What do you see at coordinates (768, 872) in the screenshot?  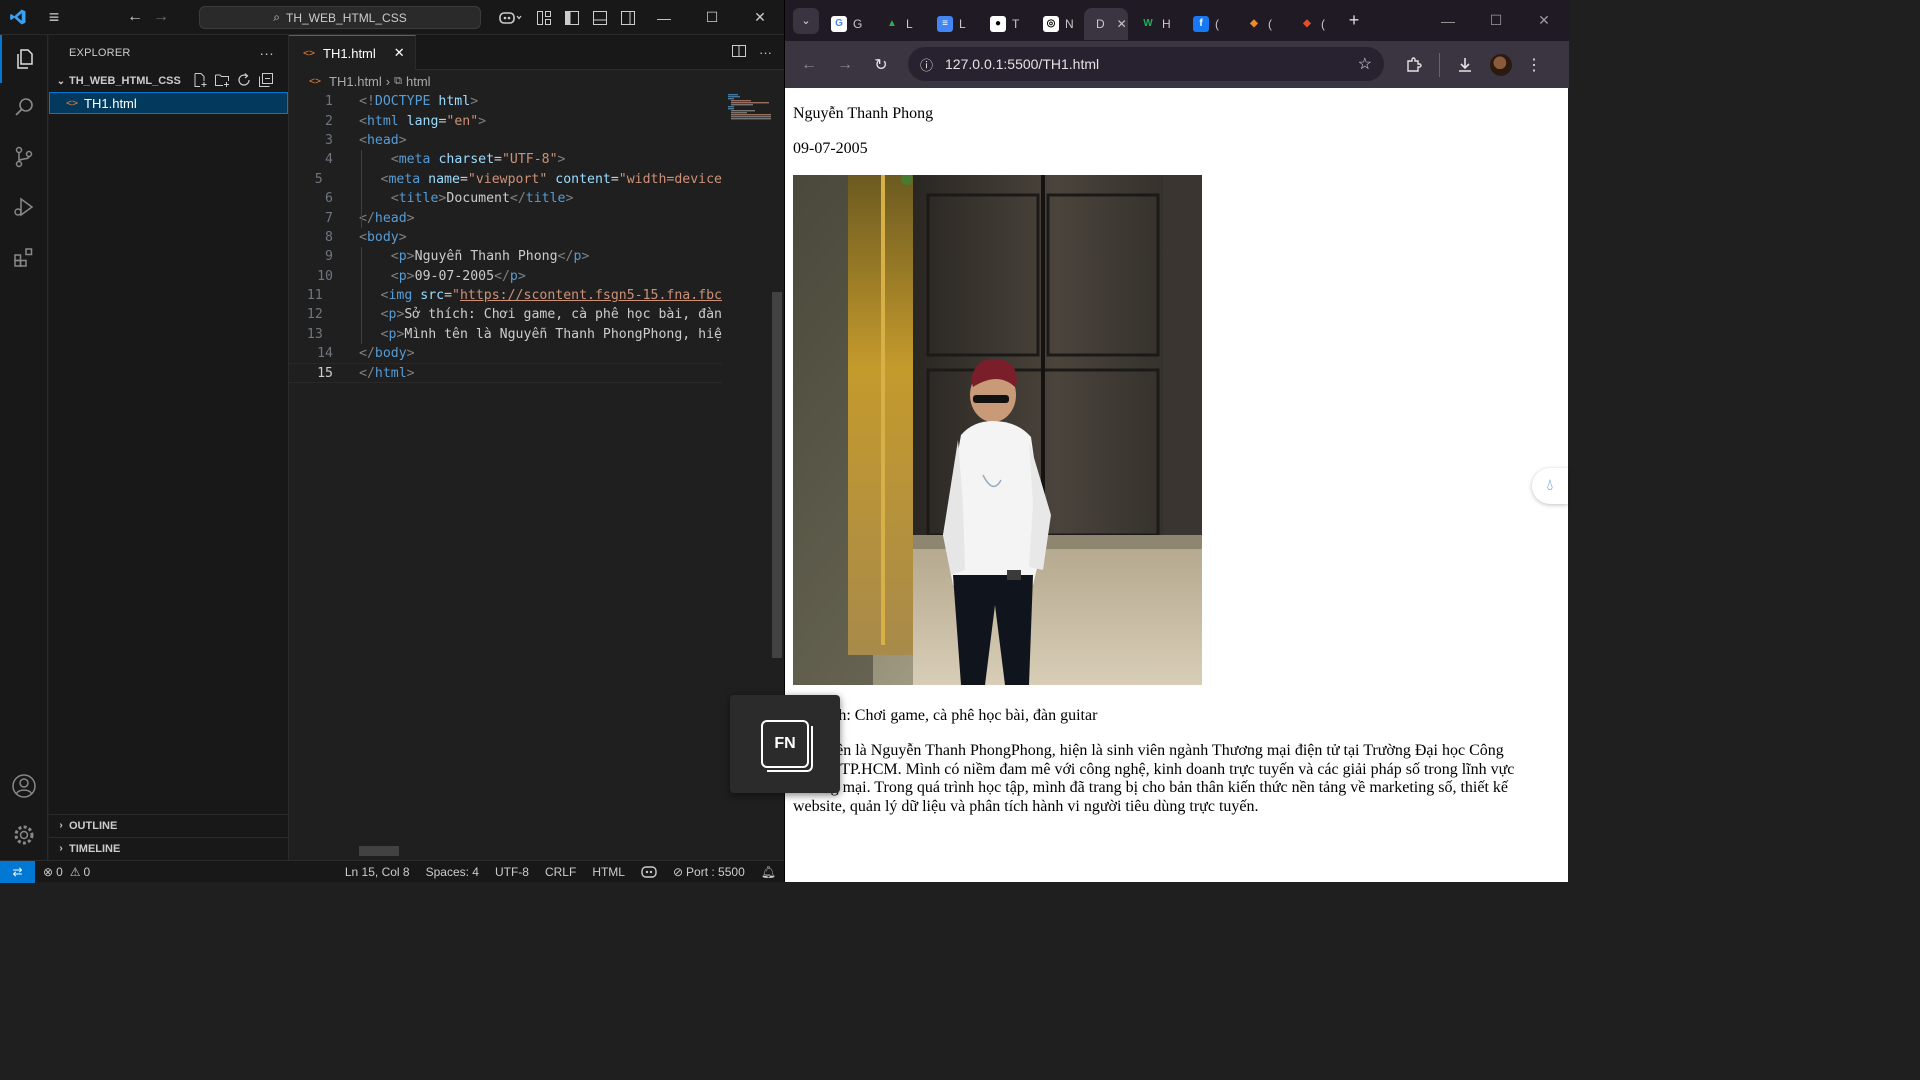 I see `notifications-bell-icon: 🔔︎` at bounding box center [768, 872].